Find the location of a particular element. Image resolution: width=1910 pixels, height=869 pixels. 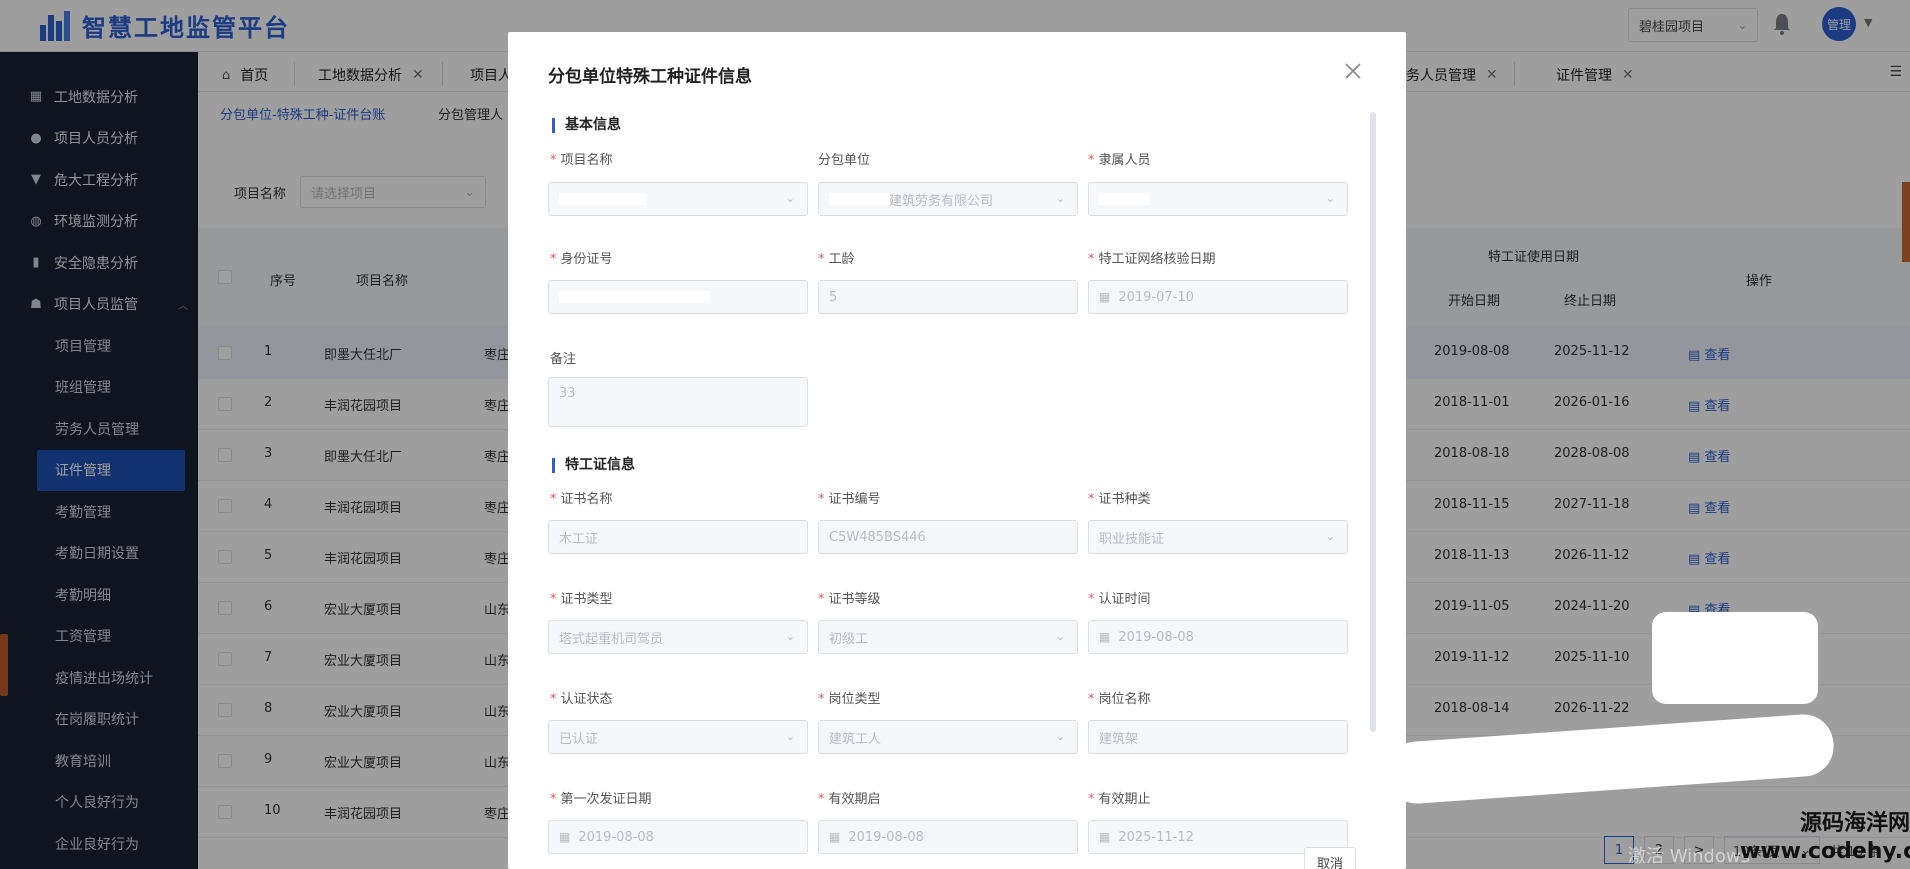

cert-kind-label: * 证书种类 is located at coordinates (1119, 499).